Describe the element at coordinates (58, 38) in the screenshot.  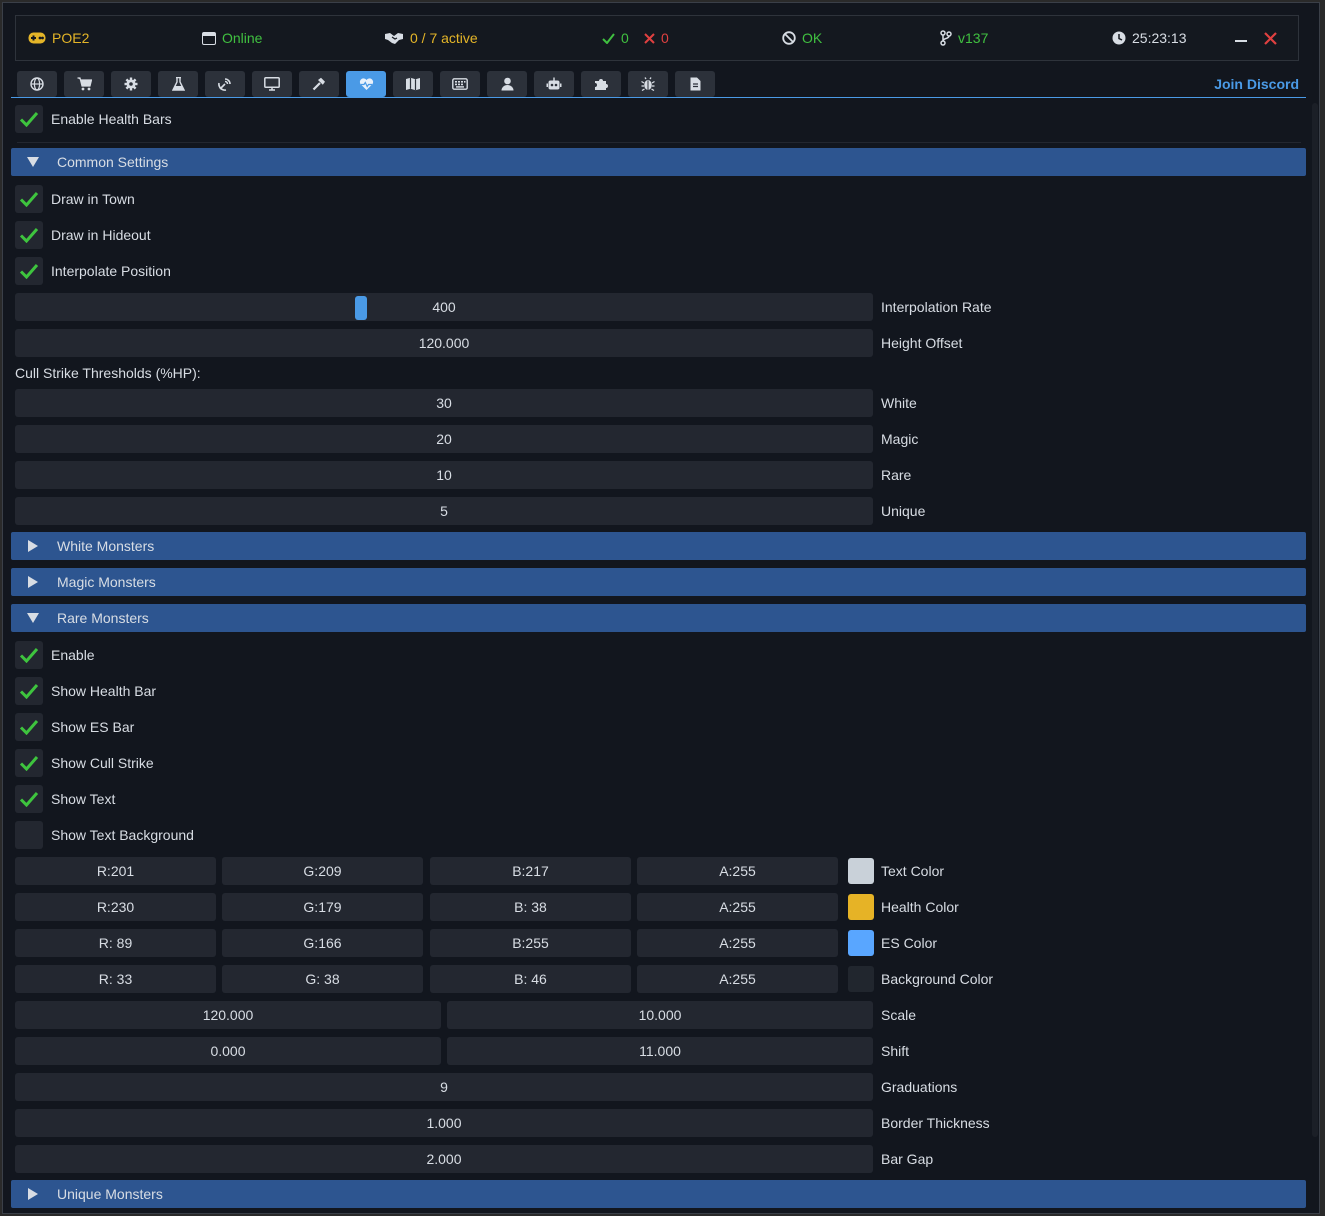
I see `game-status: POE2` at that location.